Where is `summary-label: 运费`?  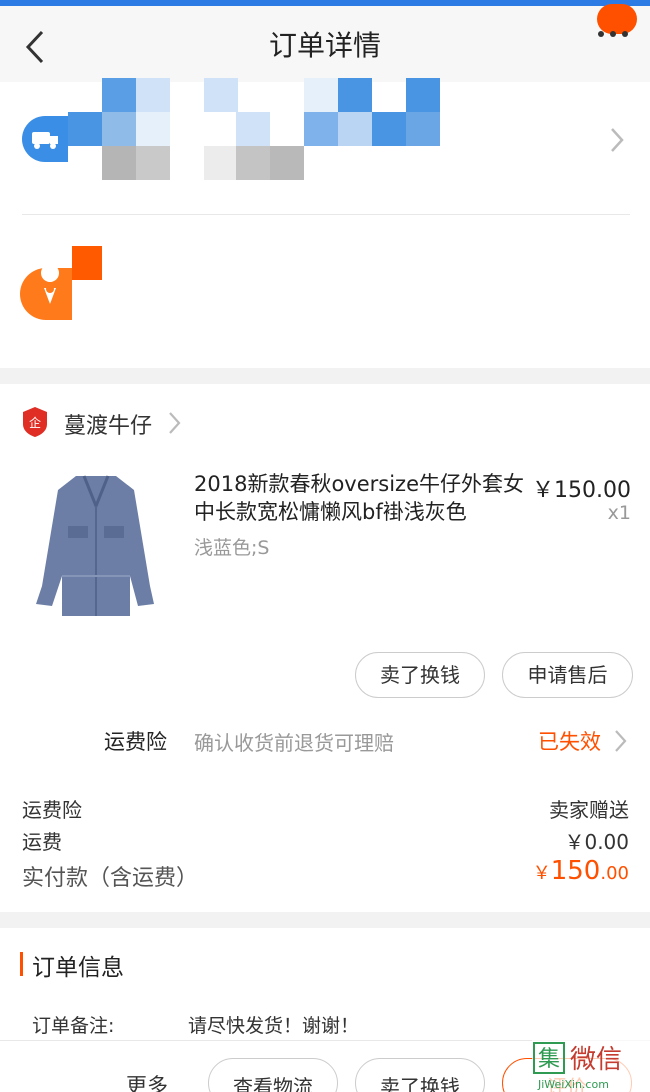
summary-label: 运费 is located at coordinates (42, 842).